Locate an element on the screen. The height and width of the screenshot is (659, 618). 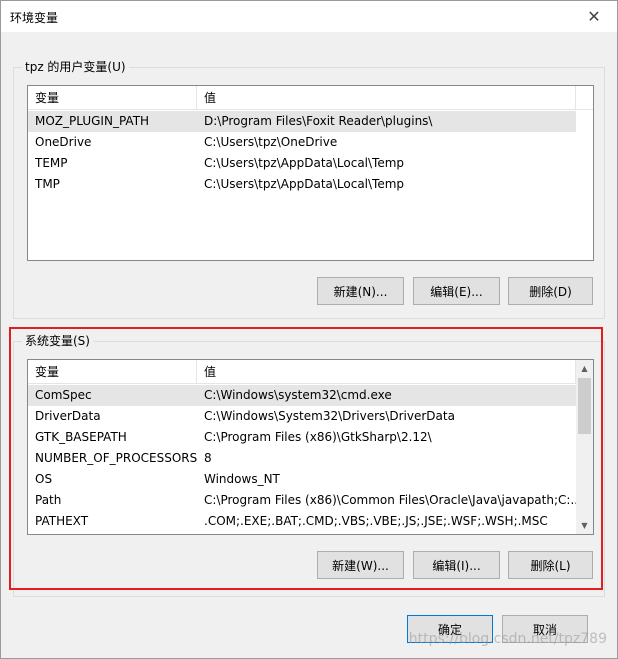
list-header: 变量 值 is located at coordinates (310, 98).